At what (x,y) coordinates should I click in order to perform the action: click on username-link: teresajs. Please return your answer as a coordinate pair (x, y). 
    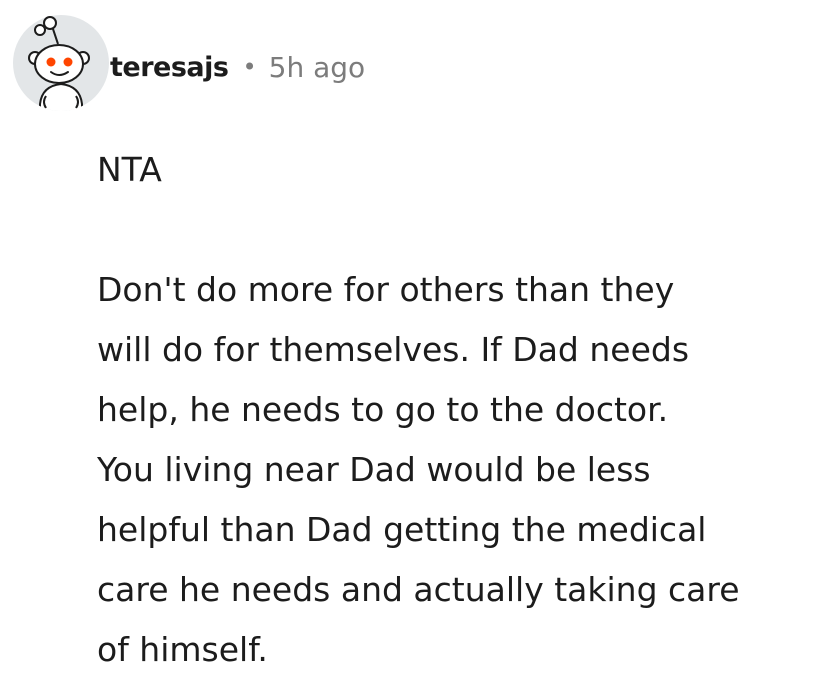
    Looking at the image, I should click on (169, 67).